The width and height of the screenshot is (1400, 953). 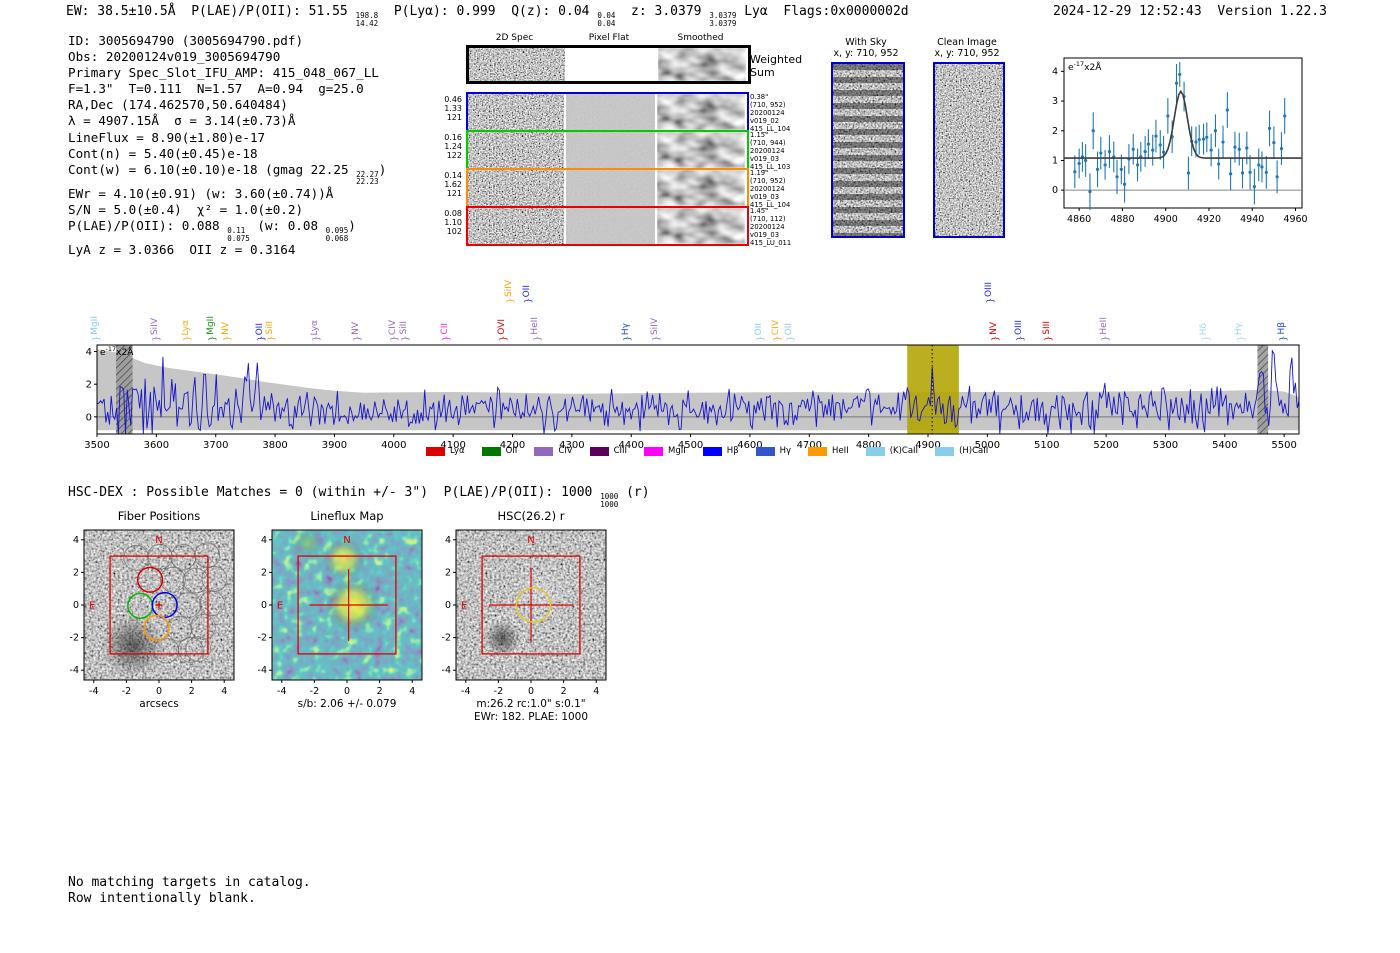 I want to click on text-segment: LineFlux = 8.90(±1.80)e-17, so click(x=167, y=137).